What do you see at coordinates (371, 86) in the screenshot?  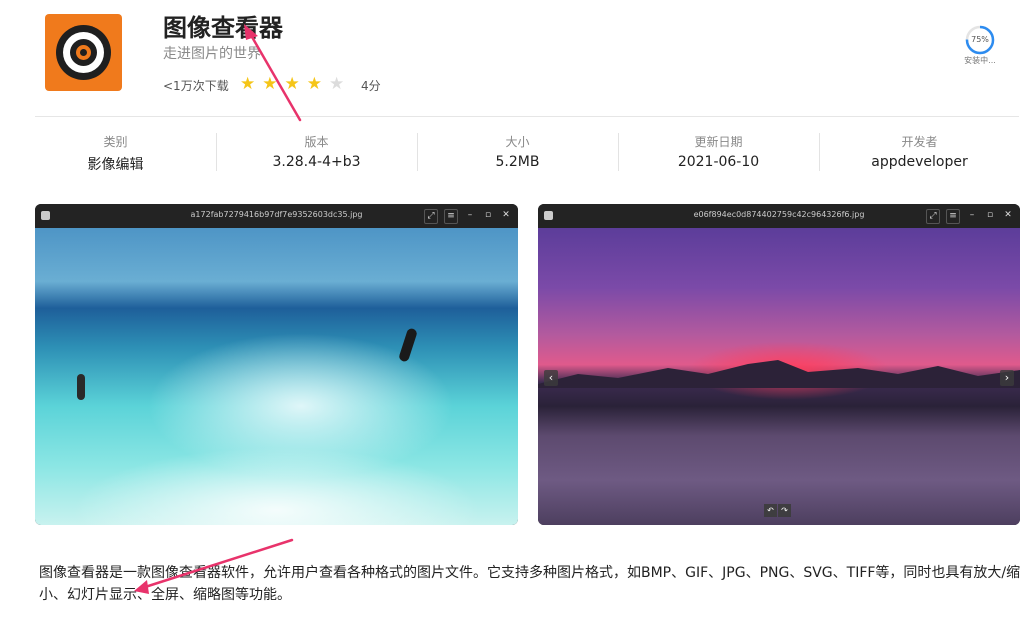 I see `rating-score: 4分` at bounding box center [371, 86].